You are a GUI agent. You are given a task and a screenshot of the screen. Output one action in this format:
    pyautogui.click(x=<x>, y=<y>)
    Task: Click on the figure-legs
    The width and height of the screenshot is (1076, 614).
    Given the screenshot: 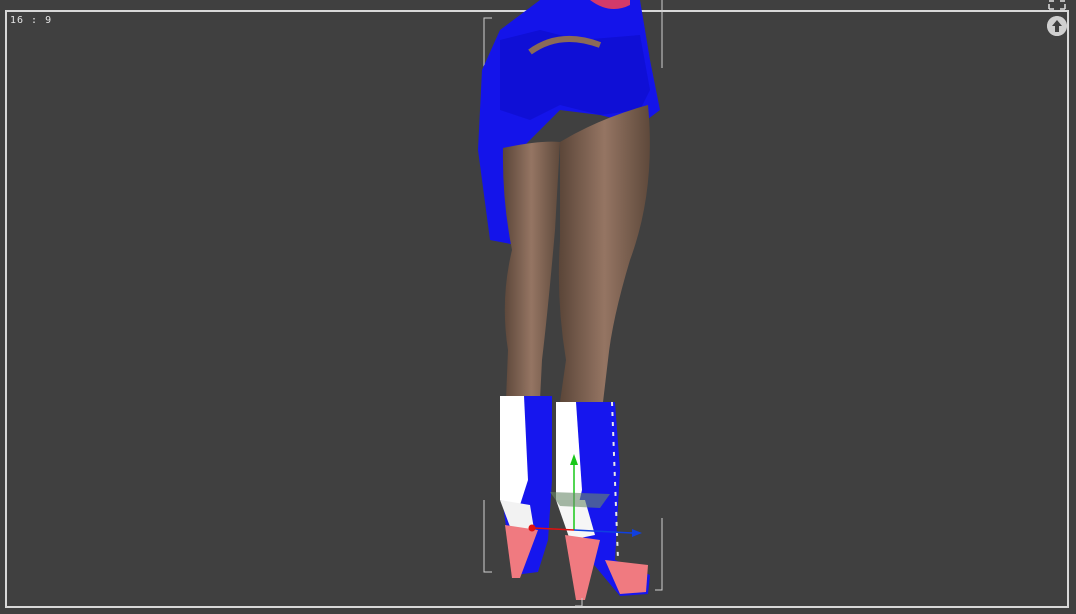 What is the action you would take?
    pyautogui.click(x=576, y=253)
    